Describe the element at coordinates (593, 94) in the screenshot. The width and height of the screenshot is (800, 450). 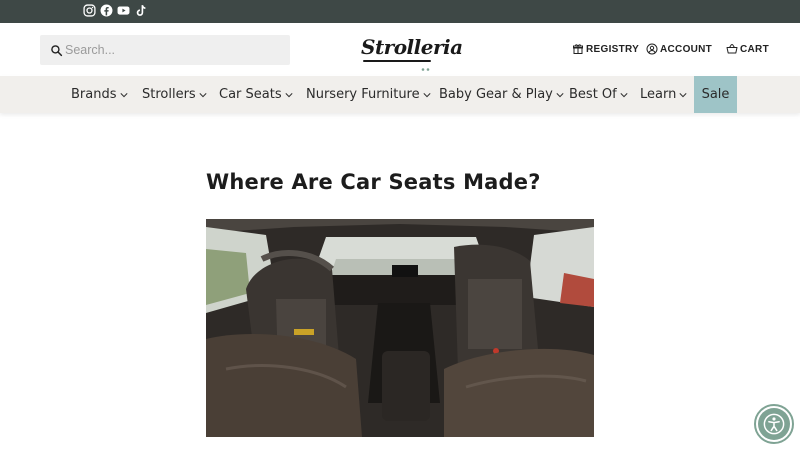
I see `menu-item-label: Best Of` at that location.